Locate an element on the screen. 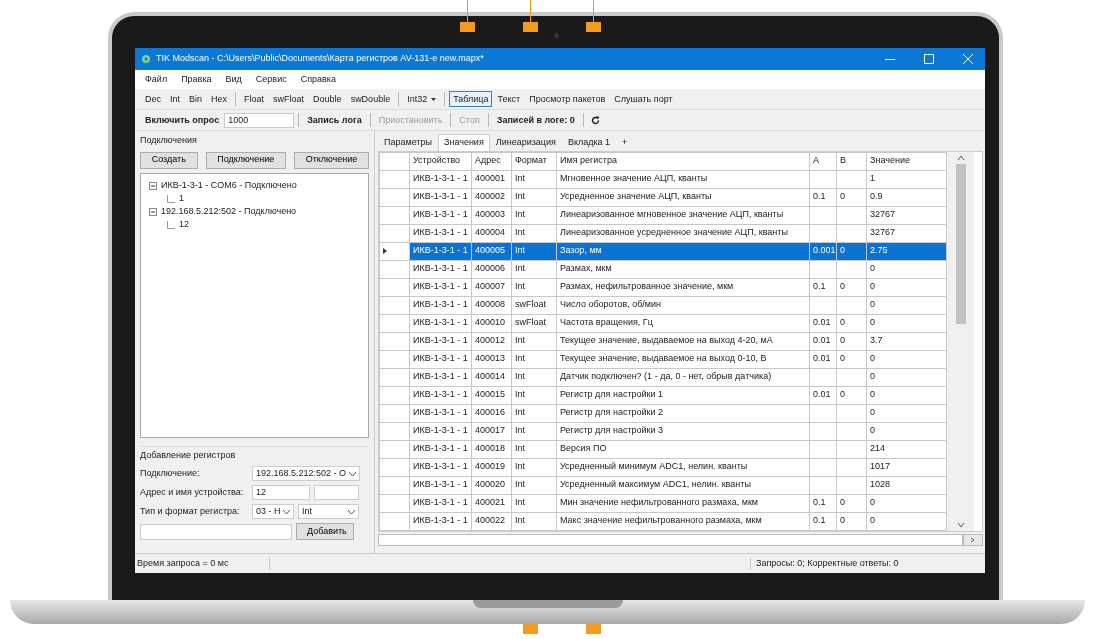 The width and height of the screenshot is (1093, 639). tree-line-icon is located at coordinates (171, 199).